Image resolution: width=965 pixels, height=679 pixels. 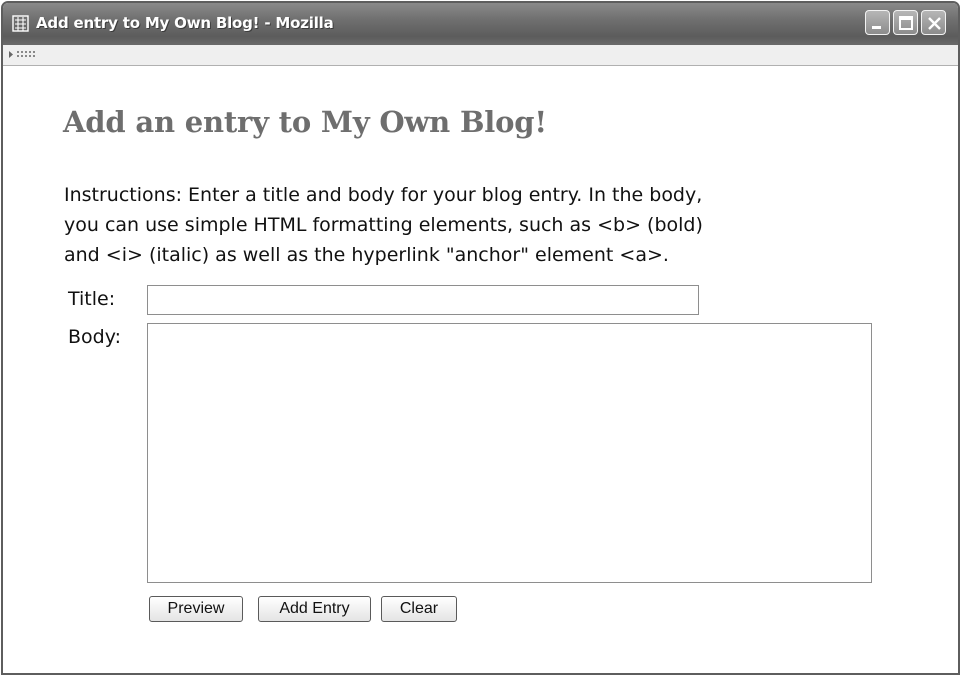 I want to click on collapsed-toolbar, so click(x=480, y=55).